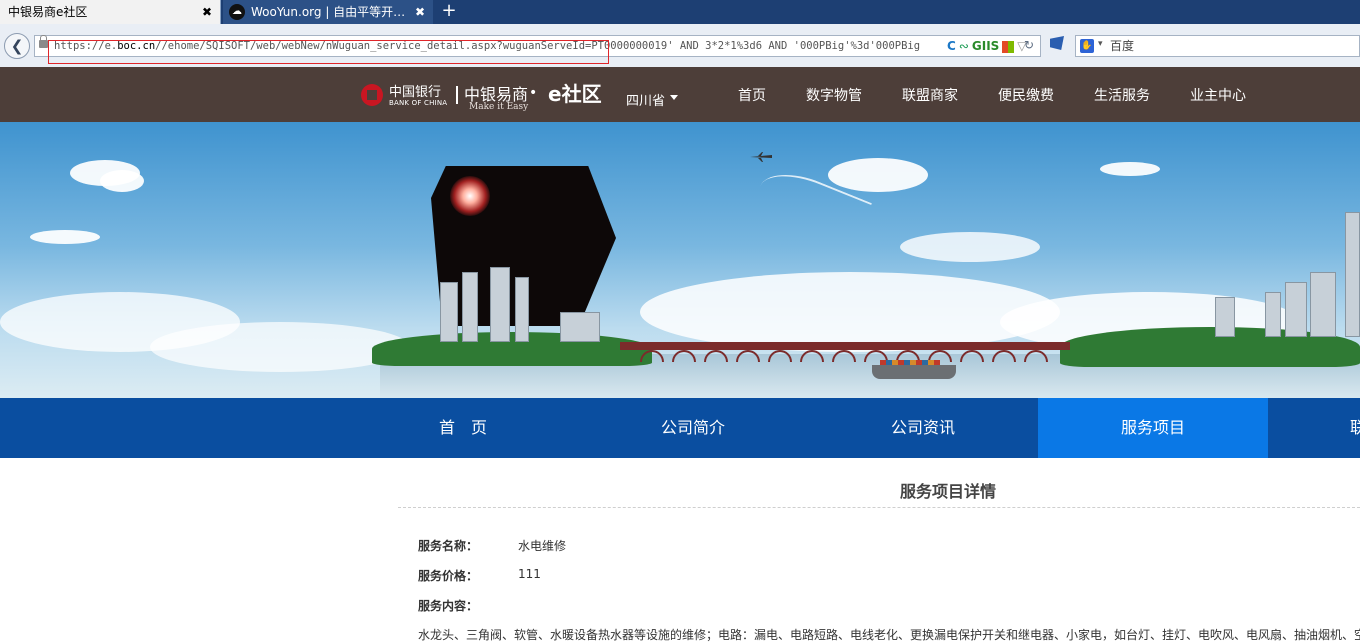 This screenshot has height=643, width=1360. Describe the element at coordinates (923, 428) in the screenshot. I see `subnav-company-news: 公司资讯` at that location.